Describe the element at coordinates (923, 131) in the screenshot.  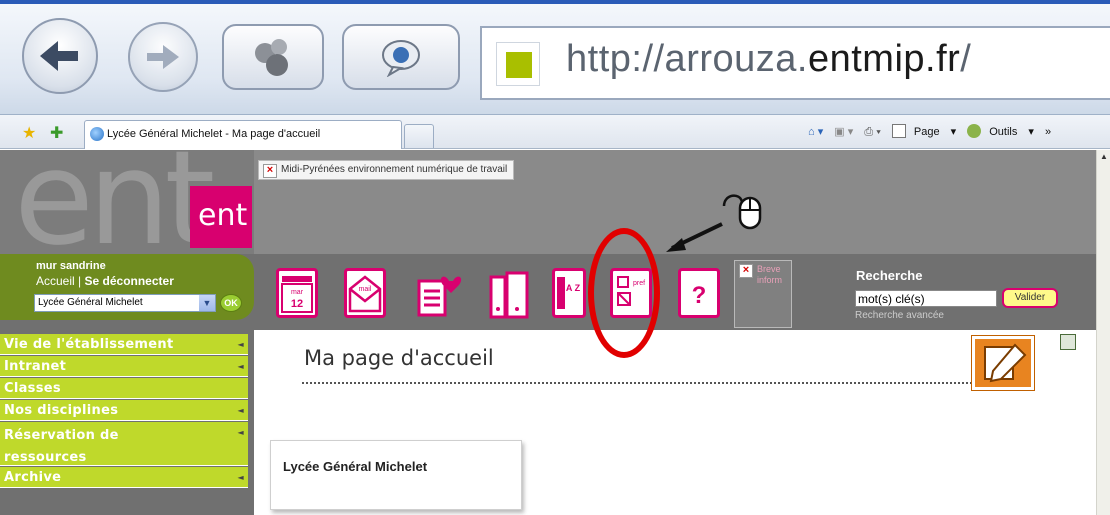
I see `page-menu: Page ▾` at that location.